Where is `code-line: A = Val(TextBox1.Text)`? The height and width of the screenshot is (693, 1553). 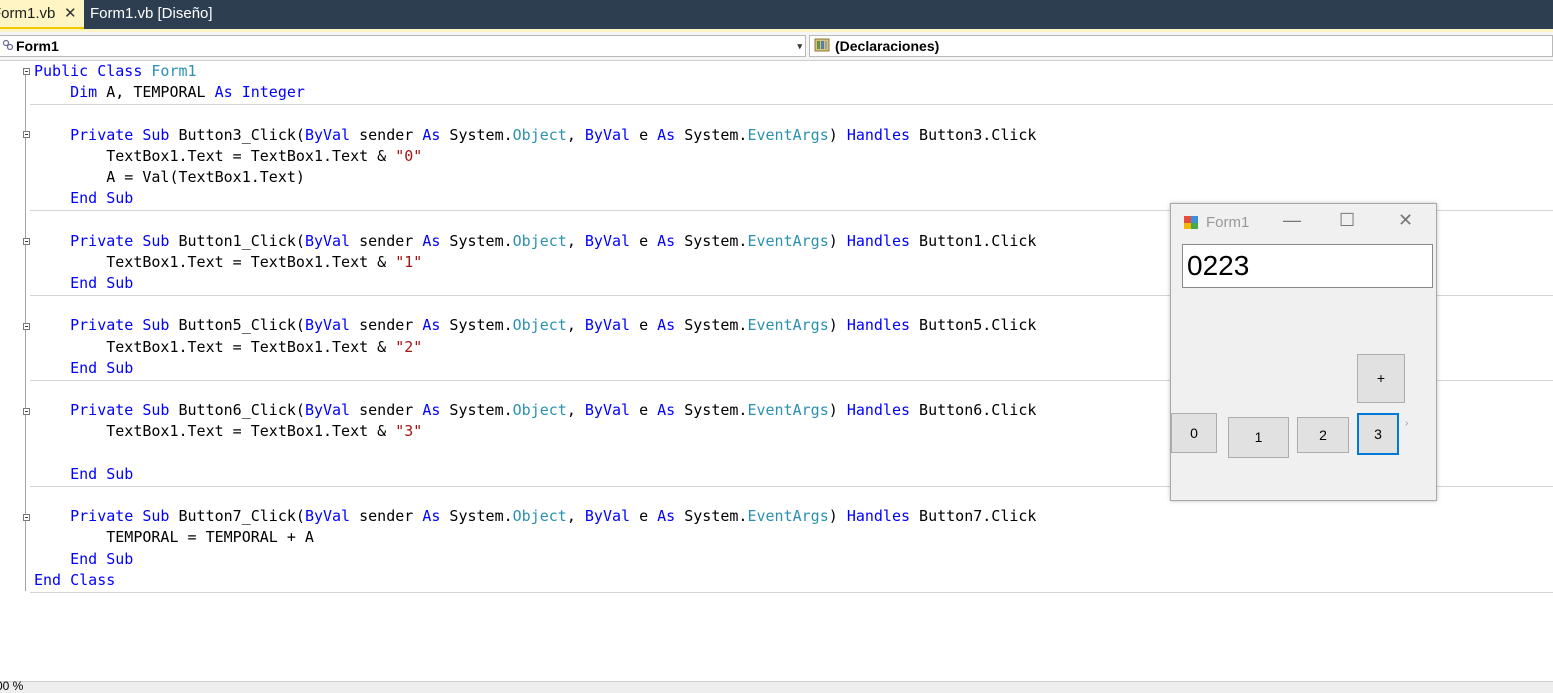 code-line: A = Val(TextBox1.Text) is located at coordinates (169, 177).